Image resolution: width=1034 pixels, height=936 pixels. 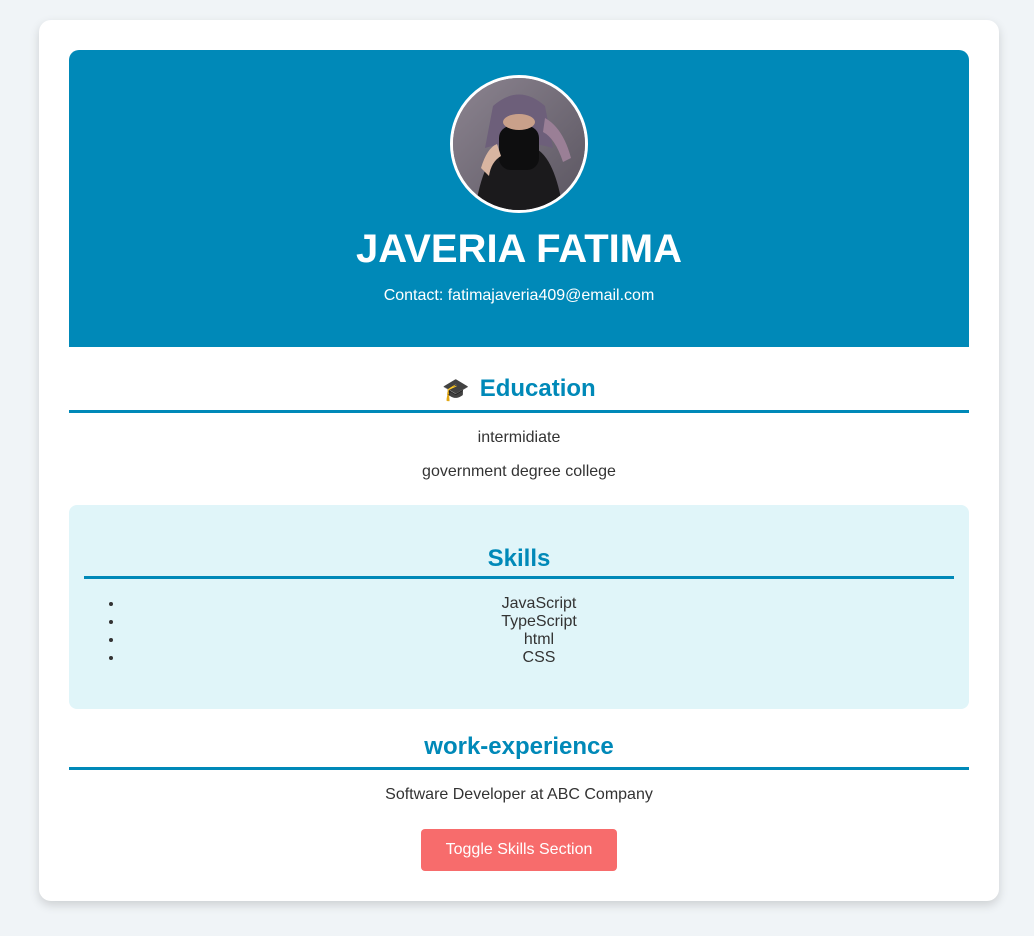 I want to click on work-experience-divider, so click(x=519, y=768).